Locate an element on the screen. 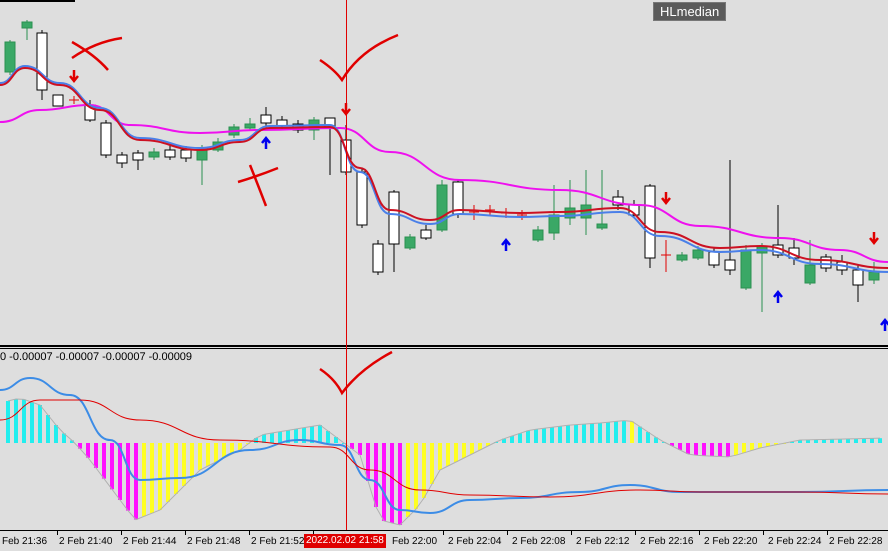 This screenshot has height=551, width=888. indicator-values: 0 -0.00007 -0.00007 -0.00007 -0.00009 is located at coordinates (96, 357).